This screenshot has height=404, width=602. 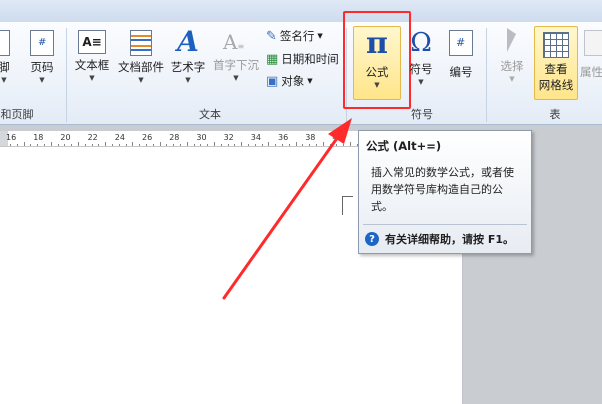 I want to click on annotation-arrow, so click(x=287, y=209).